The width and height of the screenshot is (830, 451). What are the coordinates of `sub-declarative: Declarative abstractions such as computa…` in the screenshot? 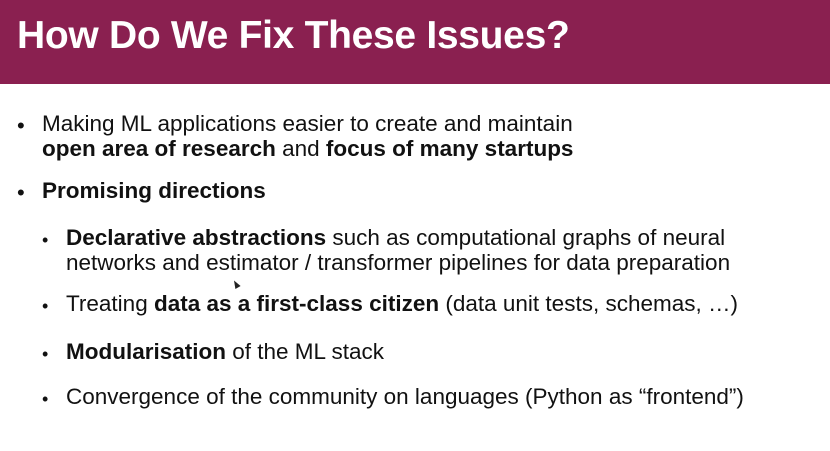 It's located at (395, 238).